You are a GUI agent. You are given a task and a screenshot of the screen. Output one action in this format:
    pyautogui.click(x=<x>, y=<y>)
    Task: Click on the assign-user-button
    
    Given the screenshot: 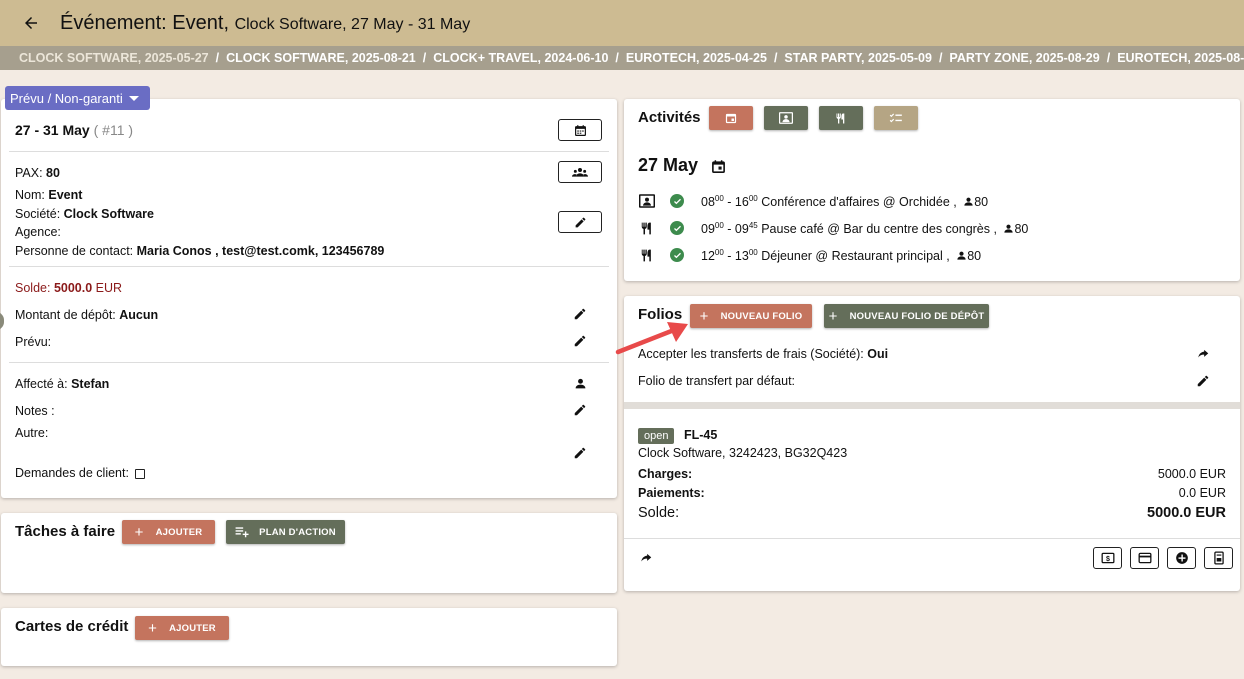 What is the action you would take?
    pyautogui.click(x=580, y=383)
    